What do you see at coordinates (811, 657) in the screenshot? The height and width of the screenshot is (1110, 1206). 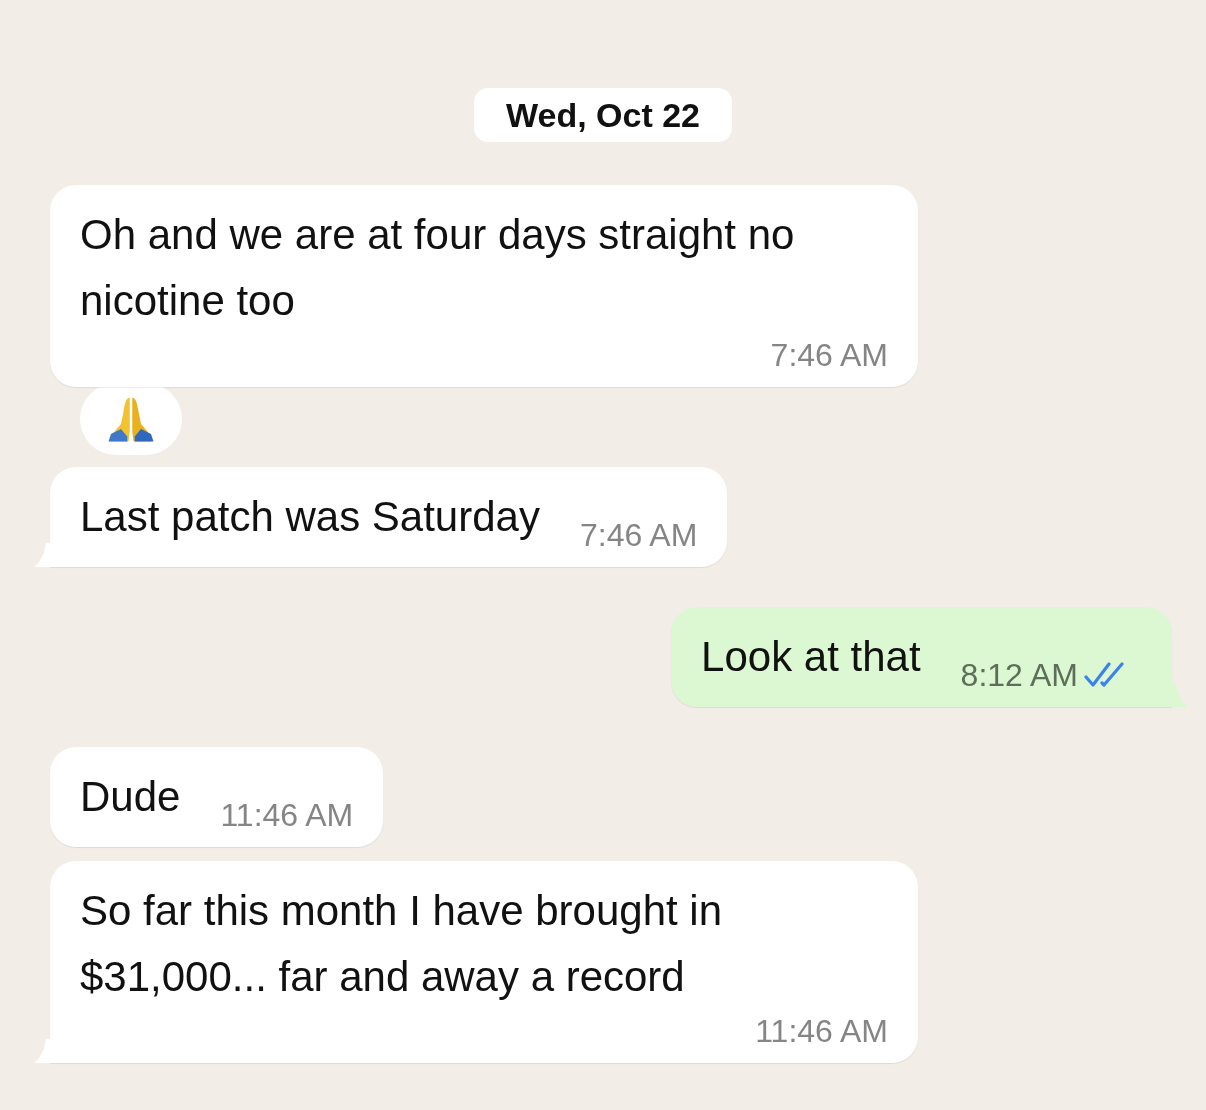 I see `message-text: Look at that` at bounding box center [811, 657].